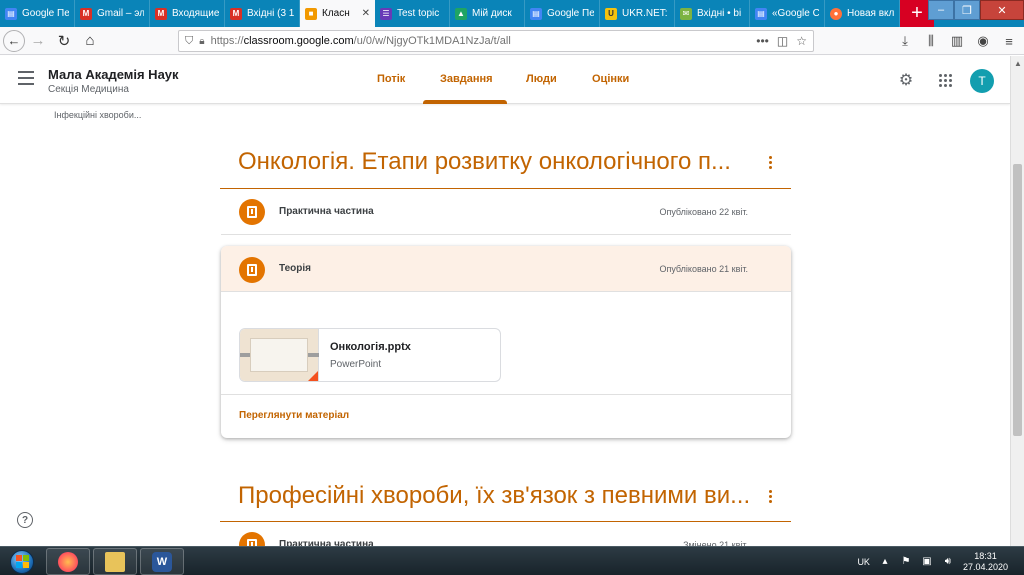  Describe the element at coordinates (295, 268) in the screenshot. I see `item-title: Теорія` at that location.